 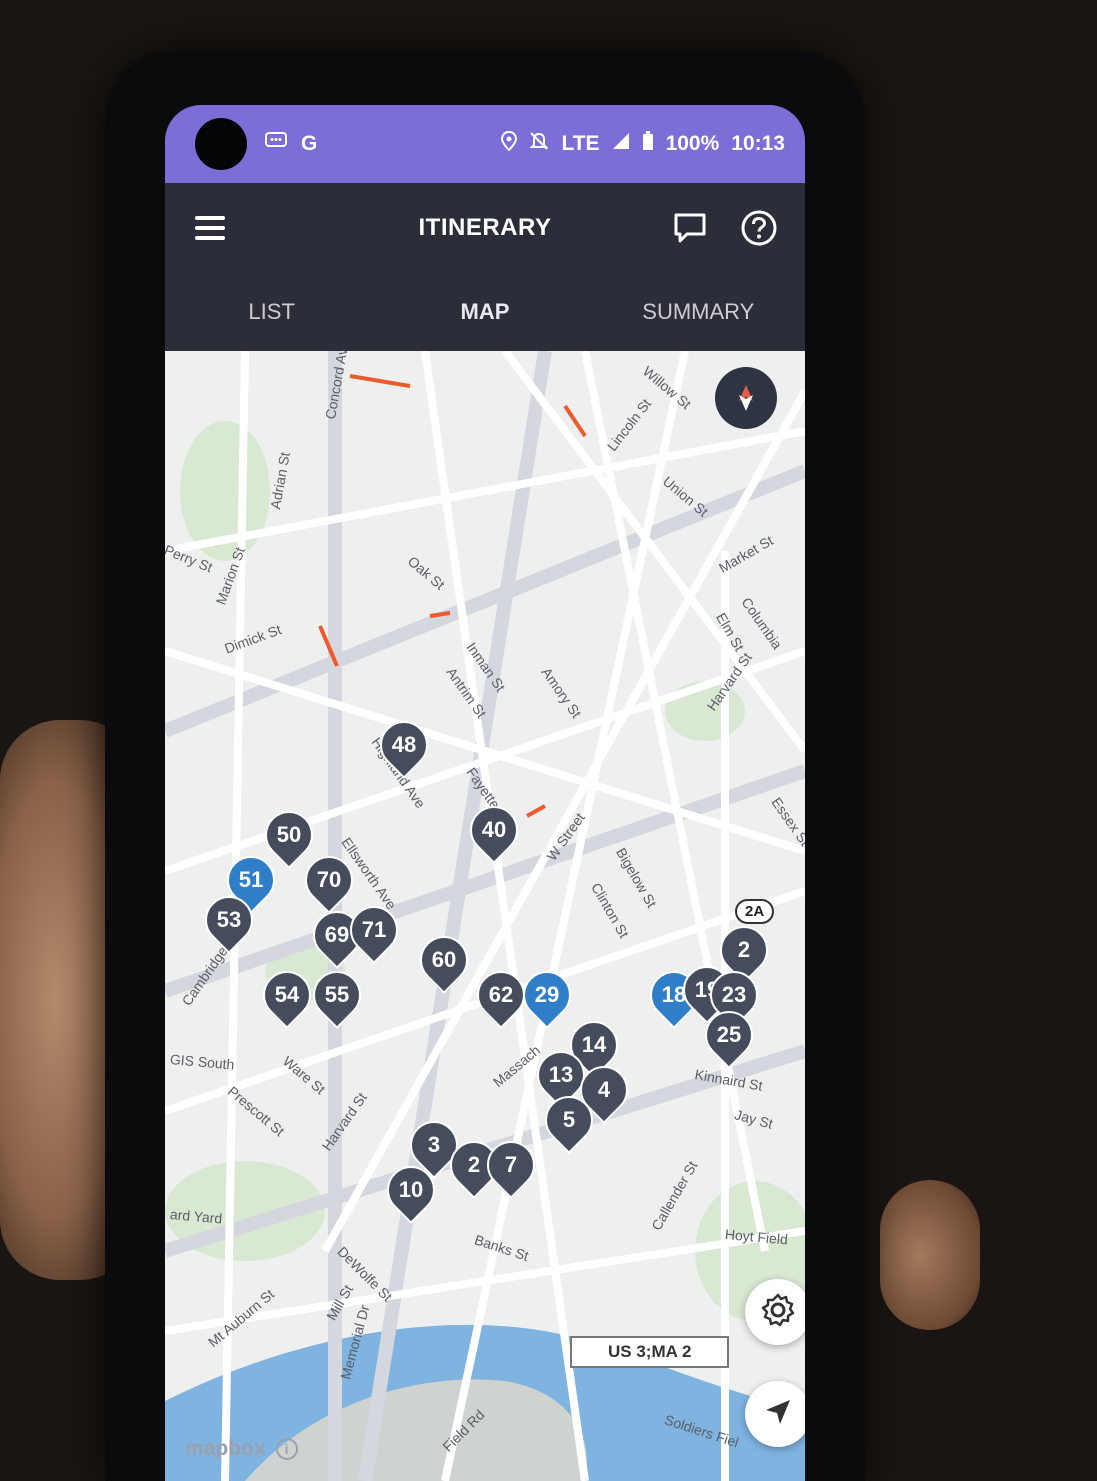 What do you see at coordinates (561, 1074) in the screenshot?
I see `stop-number: 13` at bounding box center [561, 1074].